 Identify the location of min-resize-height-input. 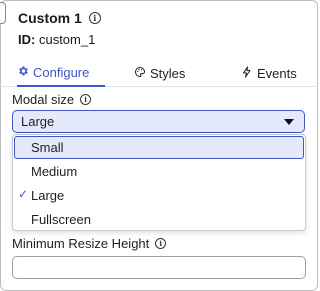
(159, 267).